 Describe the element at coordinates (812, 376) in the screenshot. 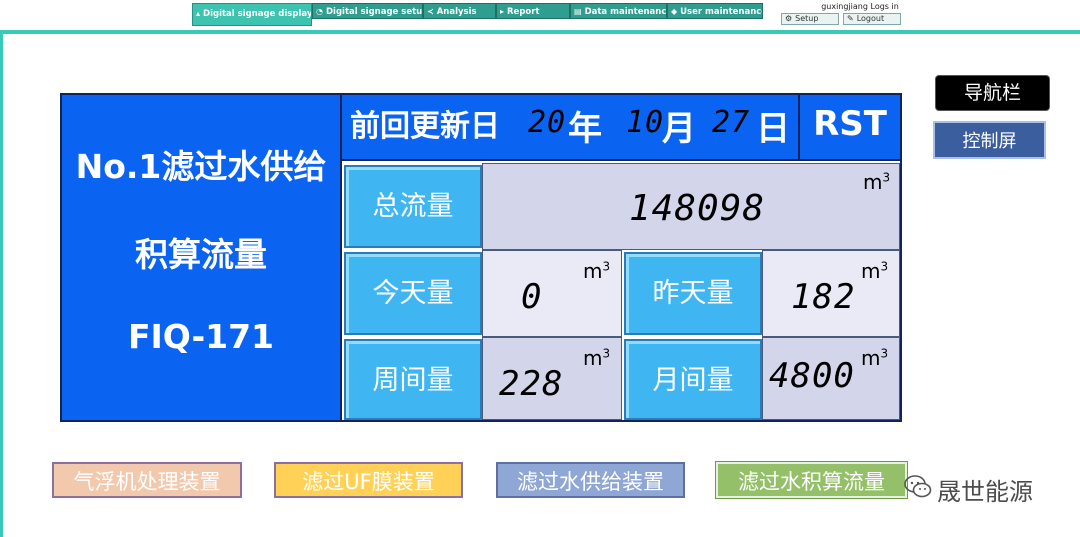

I see `month-flow-value: 4800` at that location.